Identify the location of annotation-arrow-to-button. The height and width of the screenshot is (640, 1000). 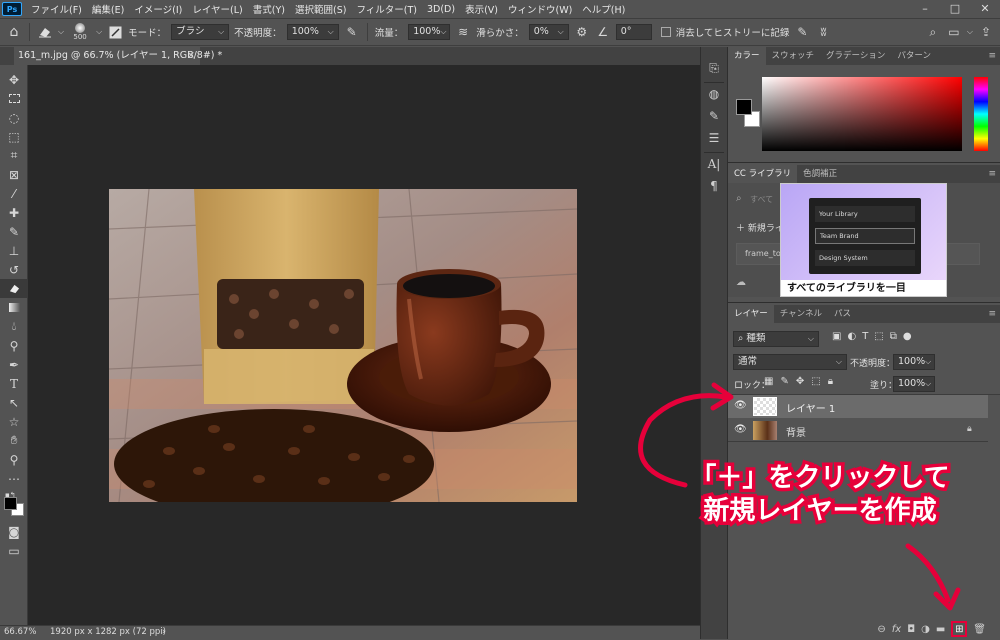
(928, 573).